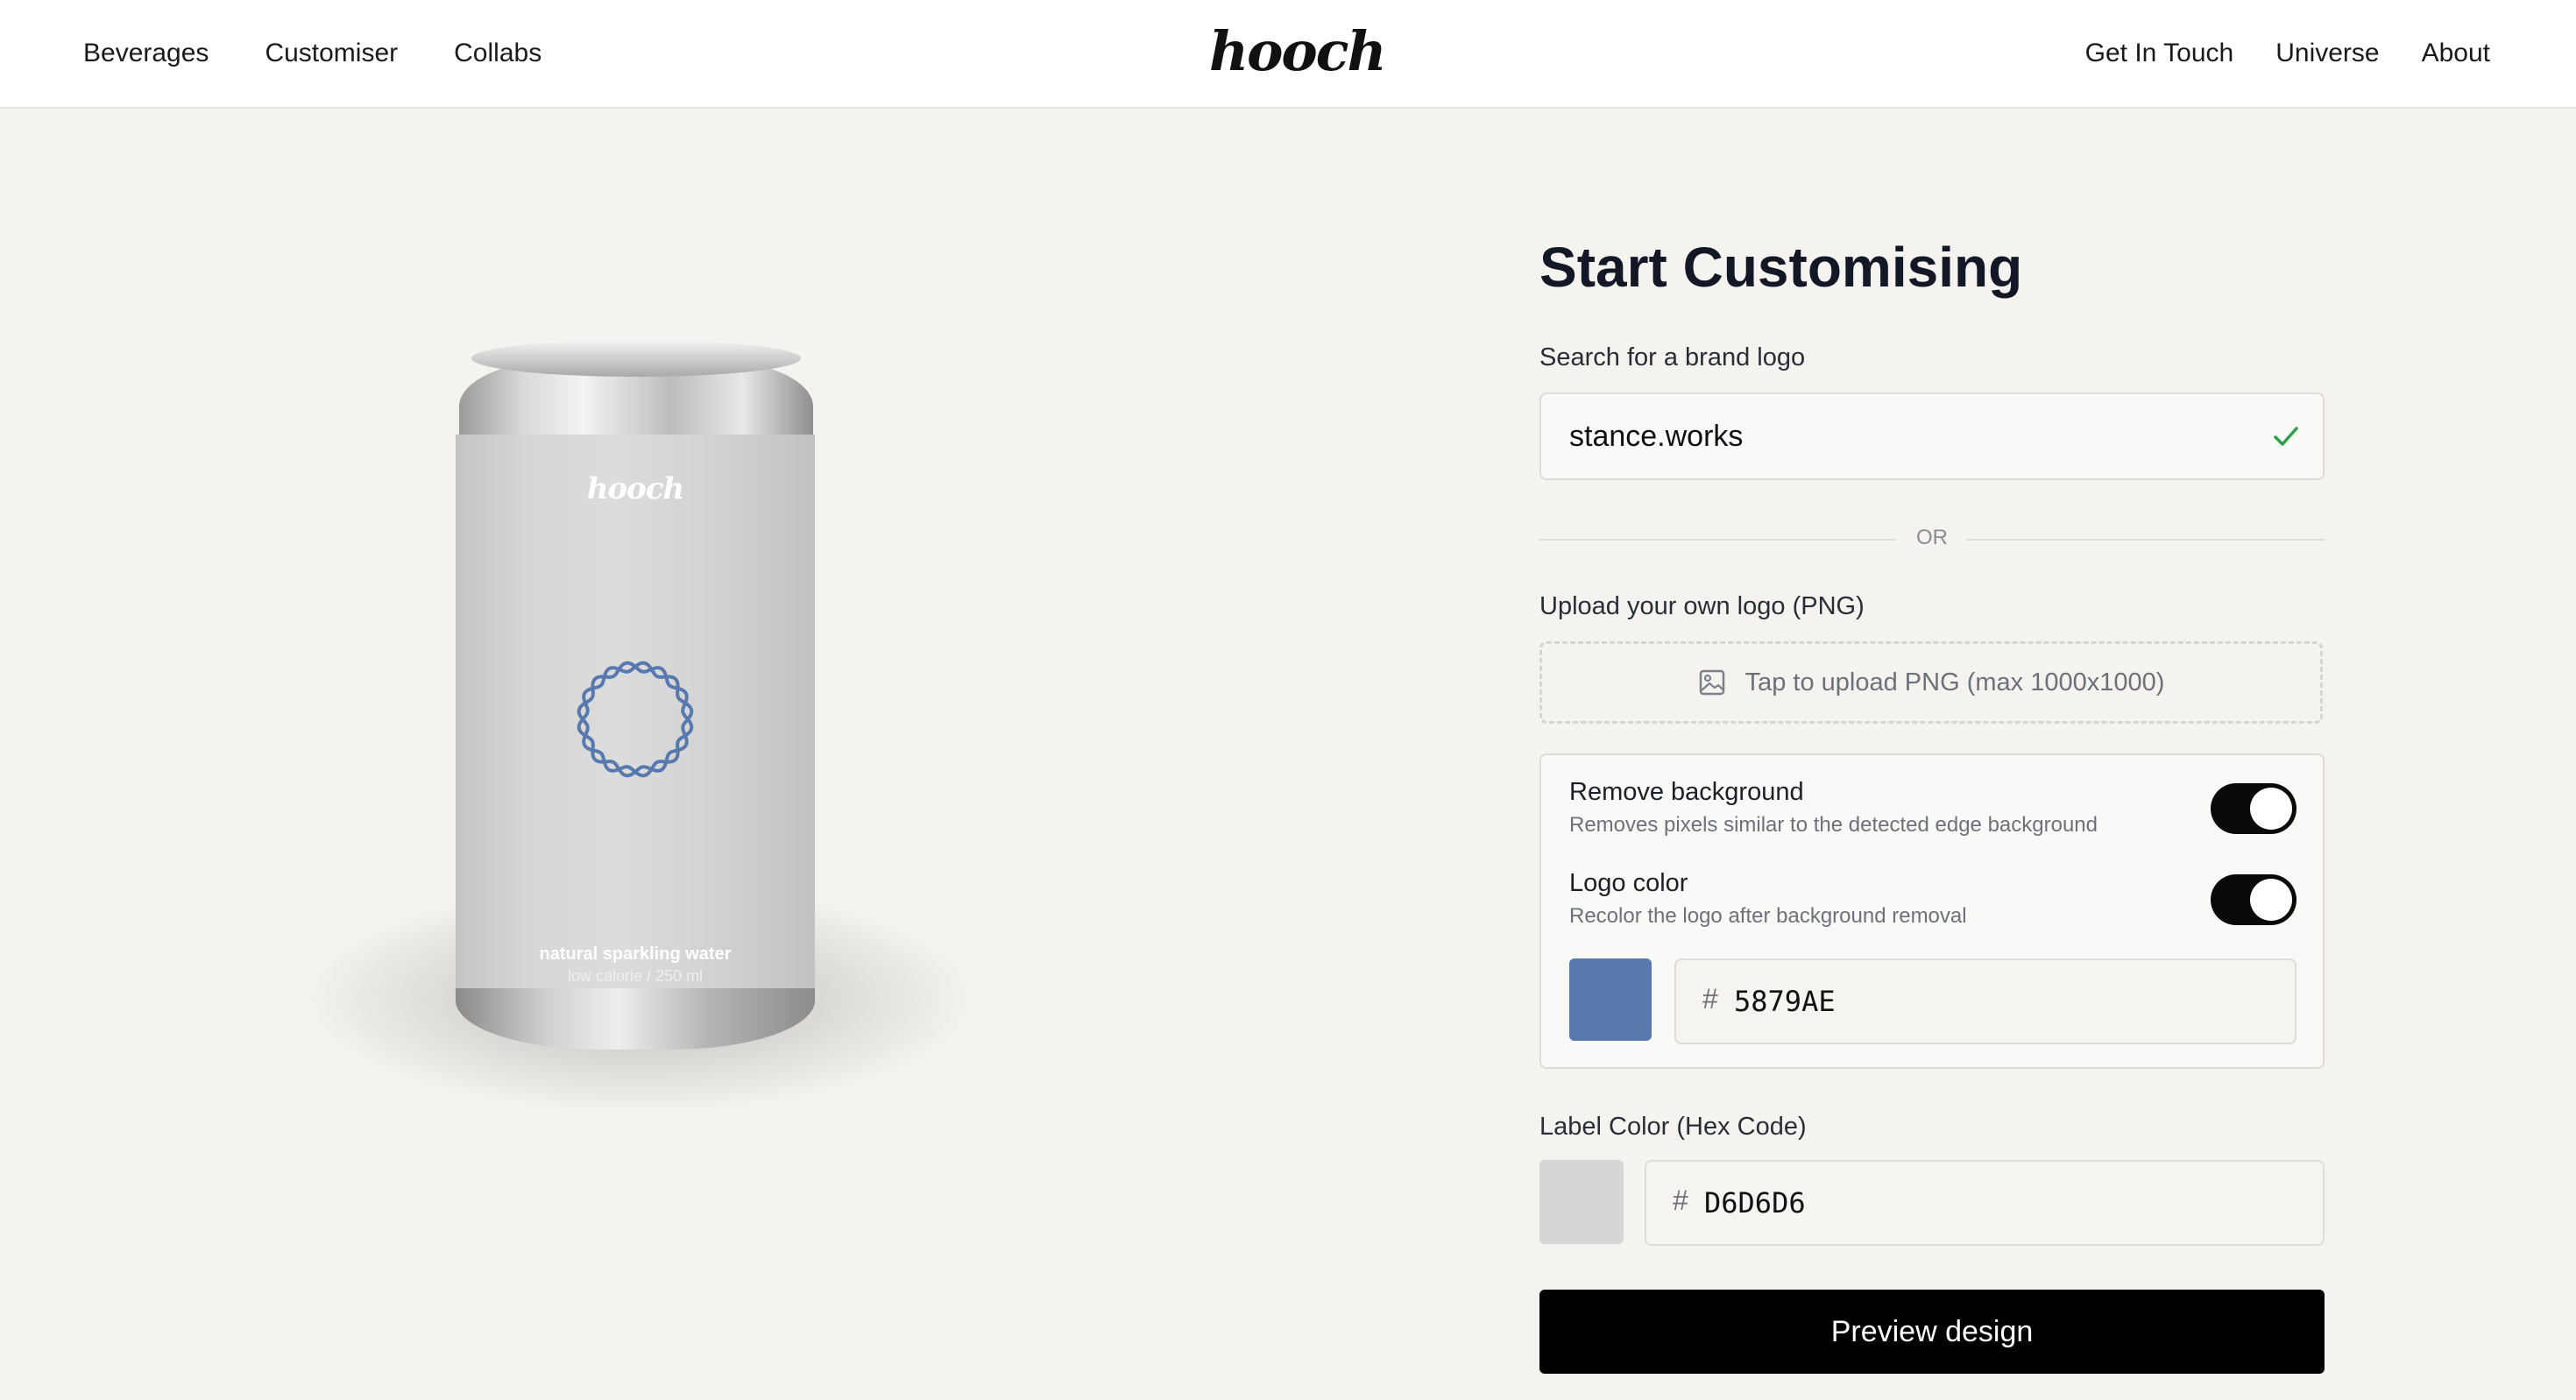  I want to click on remove-background-toggle, so click(2253, 808).